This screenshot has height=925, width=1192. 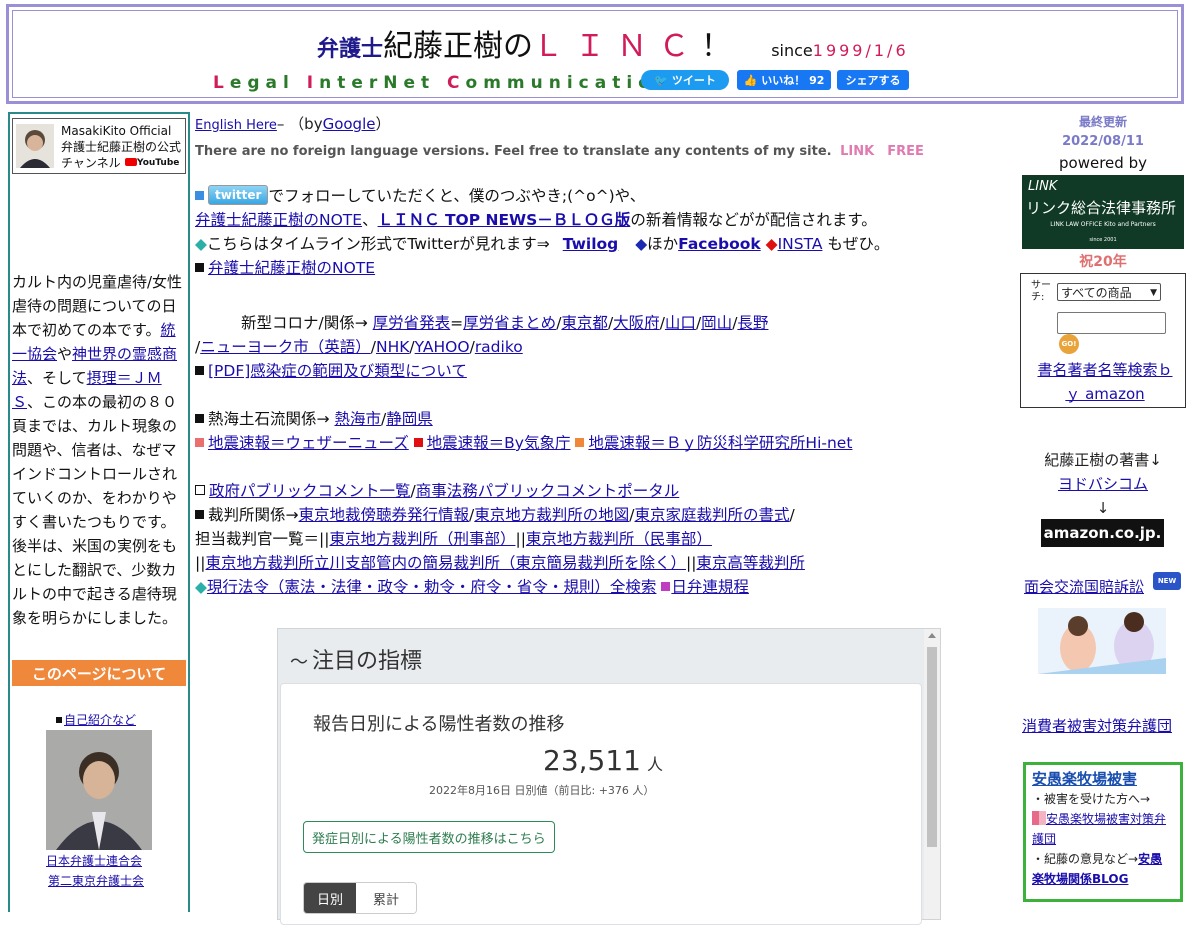 What do you see at coordinates (418, 442) in the screenshot?
I see `red-square-icon` at bounding box center [418, 442].